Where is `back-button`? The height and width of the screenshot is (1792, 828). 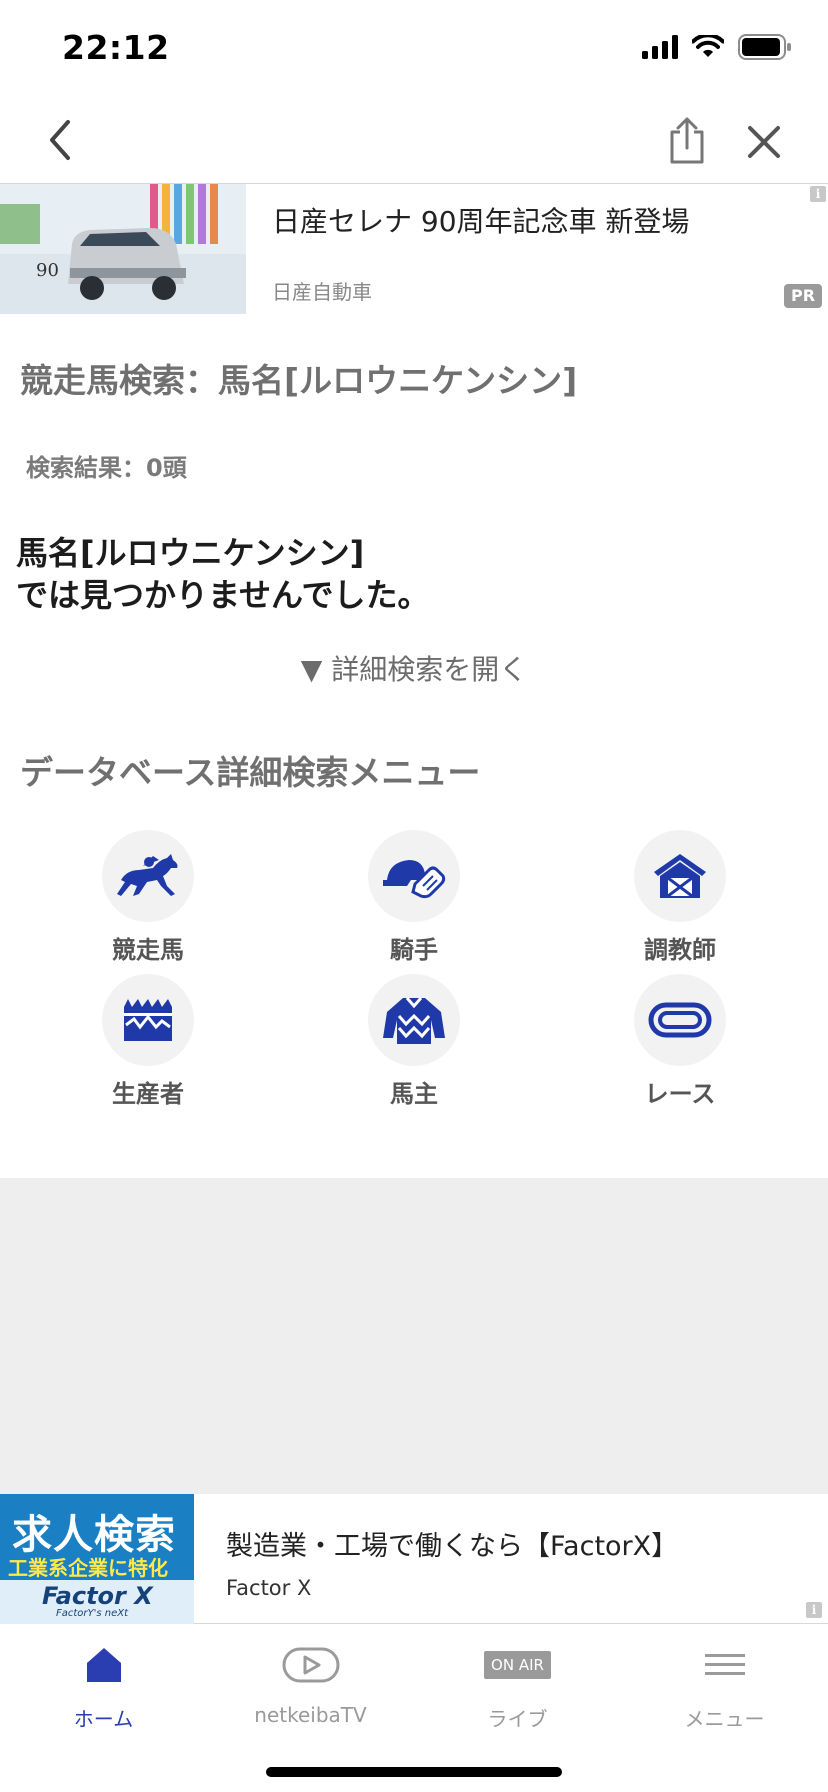
back-button is located at coordinates (62, 140).